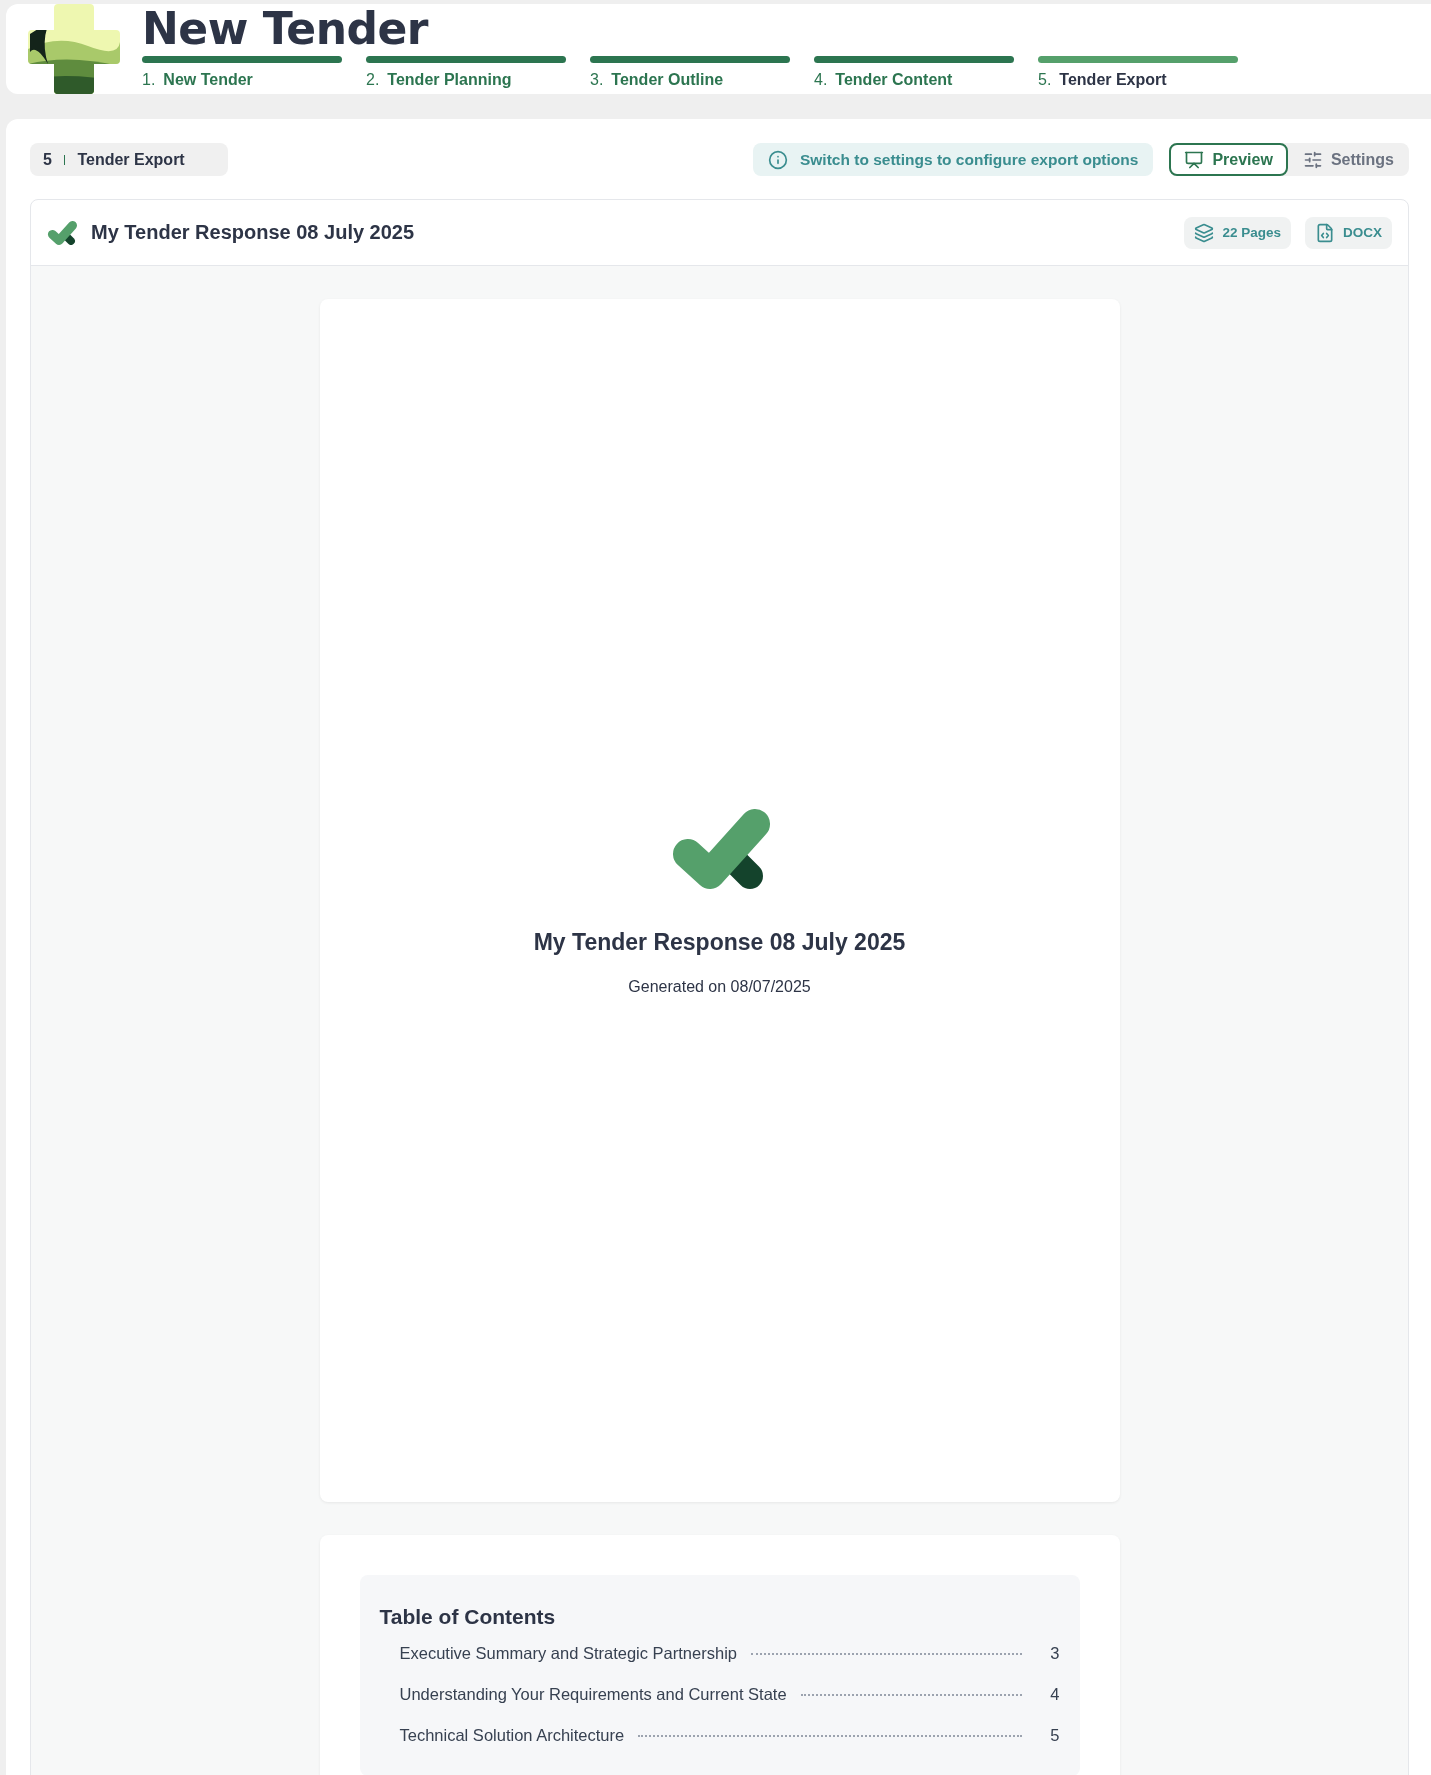 The width and height of the screenshot is (1431, 1775). Describe the element at coordinates (1228, 159) in the screenshot. I see `preview-tab: Preview` at that location.